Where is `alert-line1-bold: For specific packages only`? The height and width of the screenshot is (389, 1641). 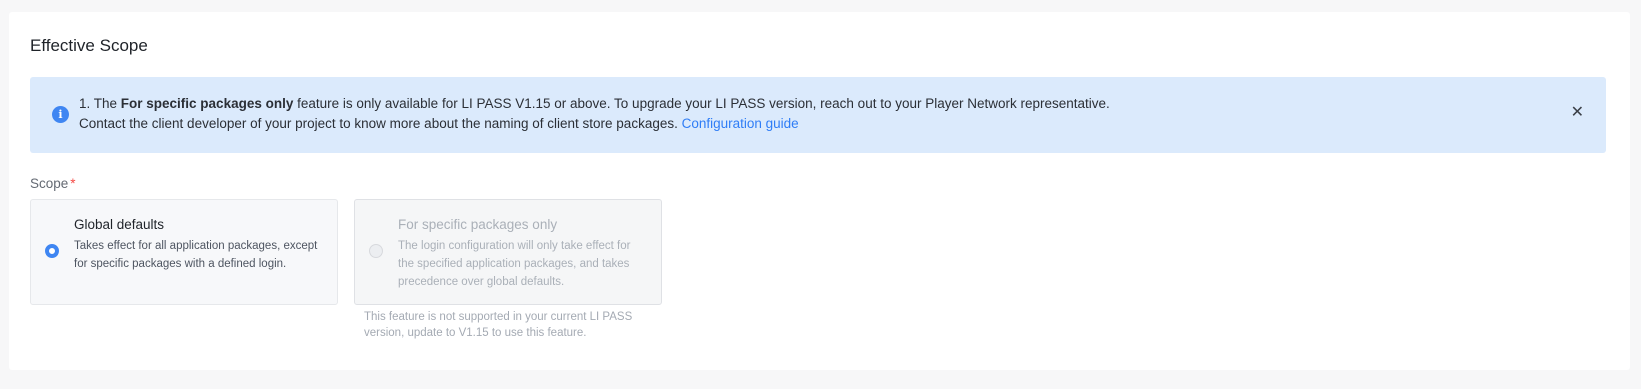 alert-line1-bold: For specific packages only is located at coordinates (207, 103).